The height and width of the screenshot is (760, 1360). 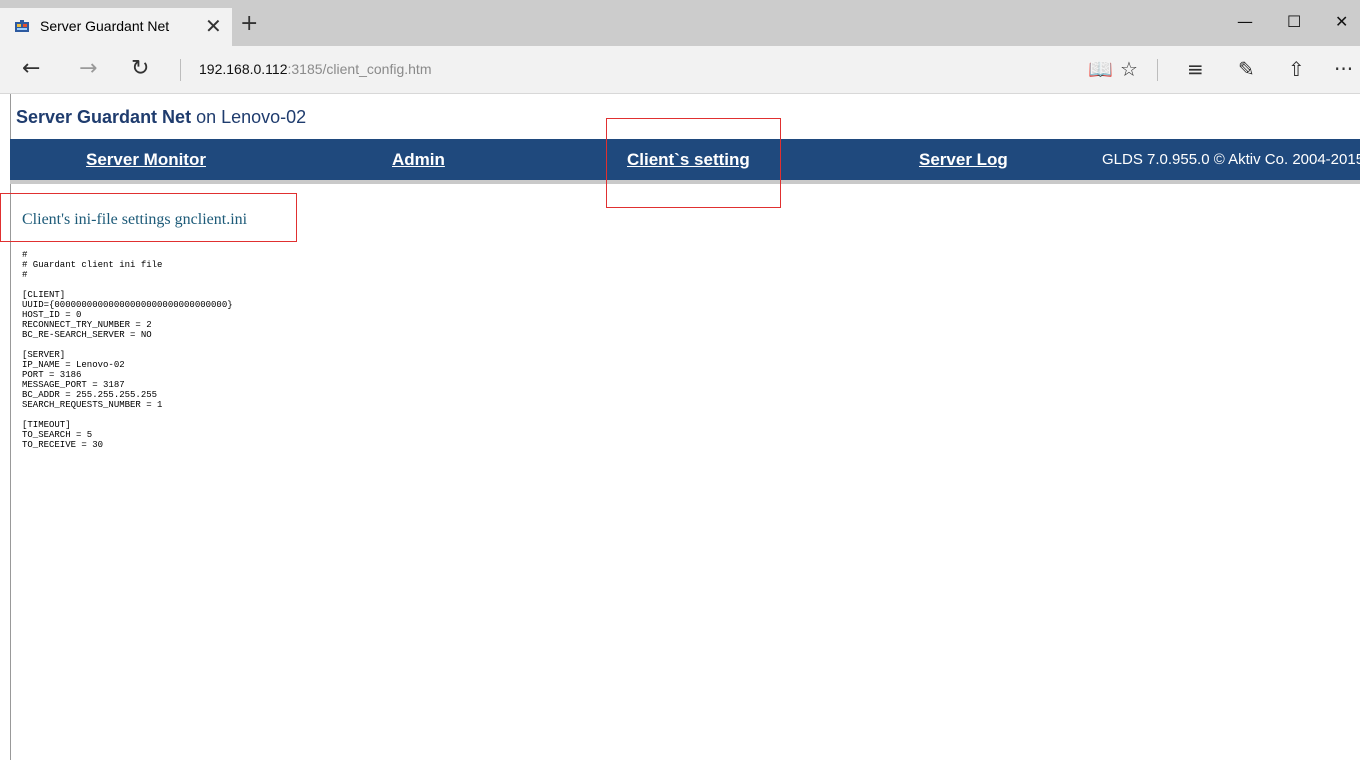 I want to click on app-favicon-icon, so click(x=22, y=26).